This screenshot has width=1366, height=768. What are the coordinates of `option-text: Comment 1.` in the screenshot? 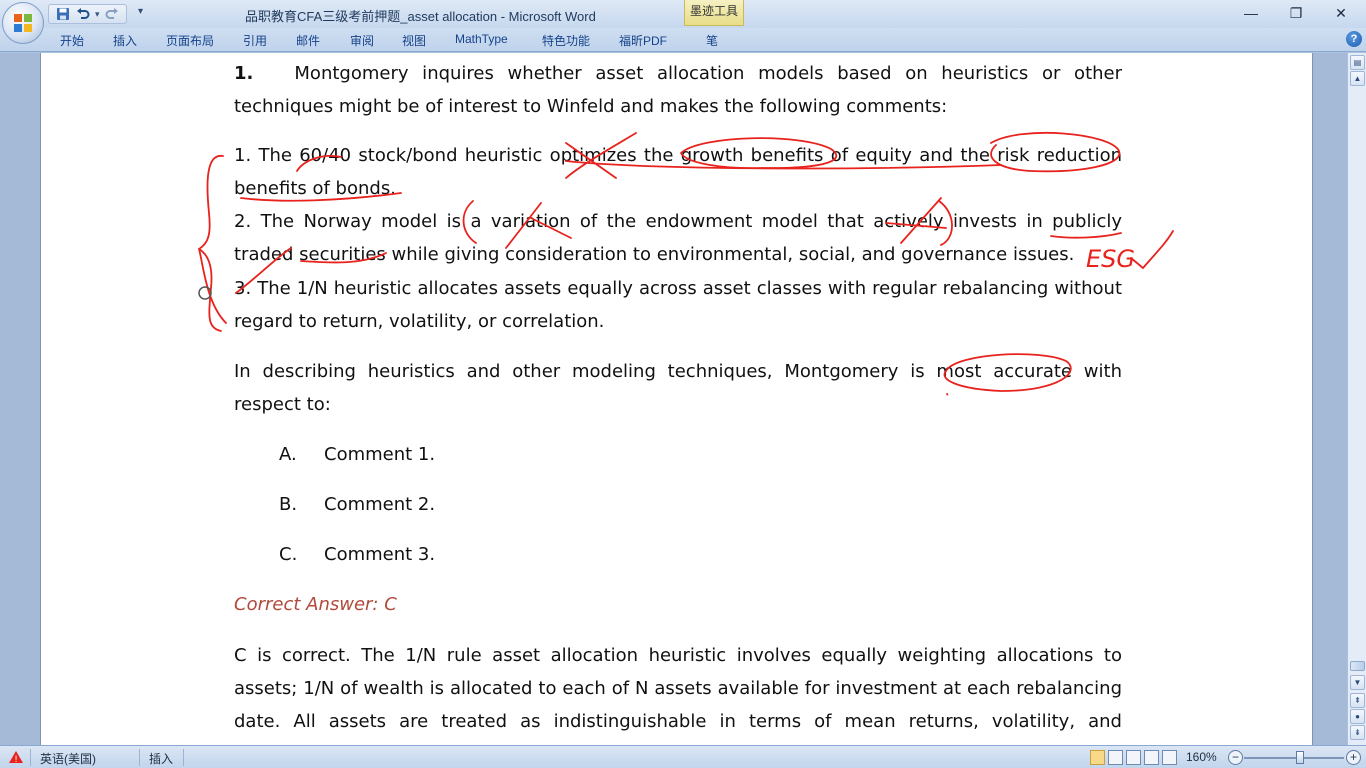 It's located at (380, 454).